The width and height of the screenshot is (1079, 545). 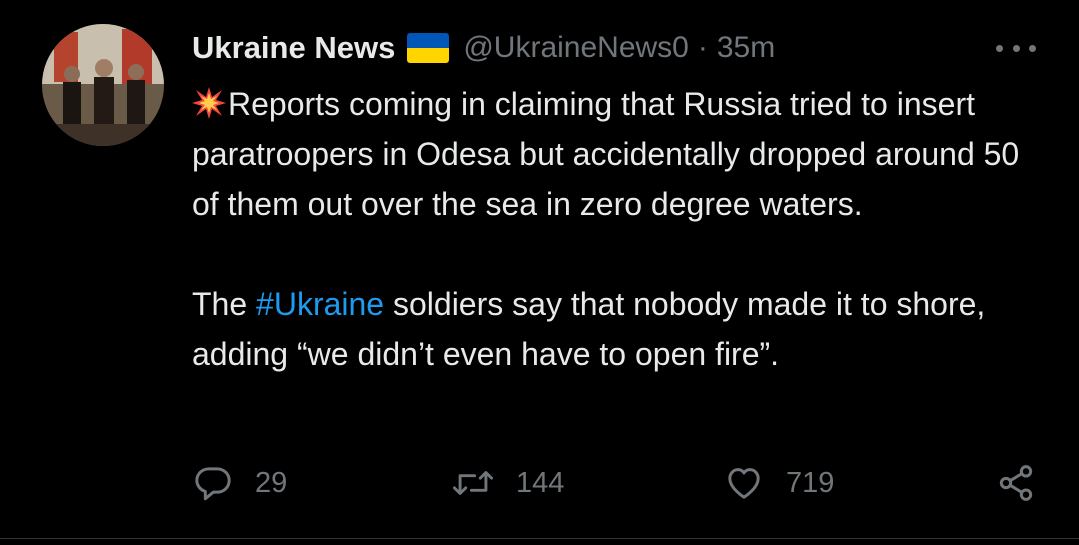 What do you see at coordinates (213, 484) in the screenshot?
I see `reply-icon` at bounding box center [213, 484].